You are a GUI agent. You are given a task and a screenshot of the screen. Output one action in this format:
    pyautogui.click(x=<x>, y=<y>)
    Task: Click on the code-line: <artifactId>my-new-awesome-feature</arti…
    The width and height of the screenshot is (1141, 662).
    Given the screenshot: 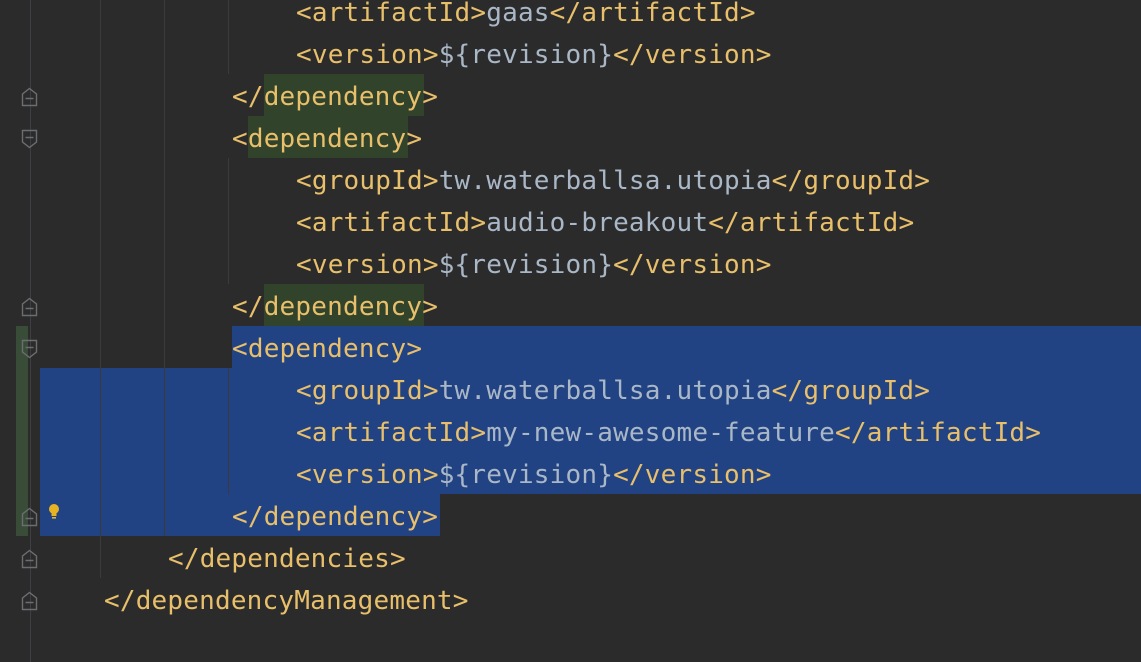 What is the action you would take?
    pyautogui.click(x=668, y=433)
    